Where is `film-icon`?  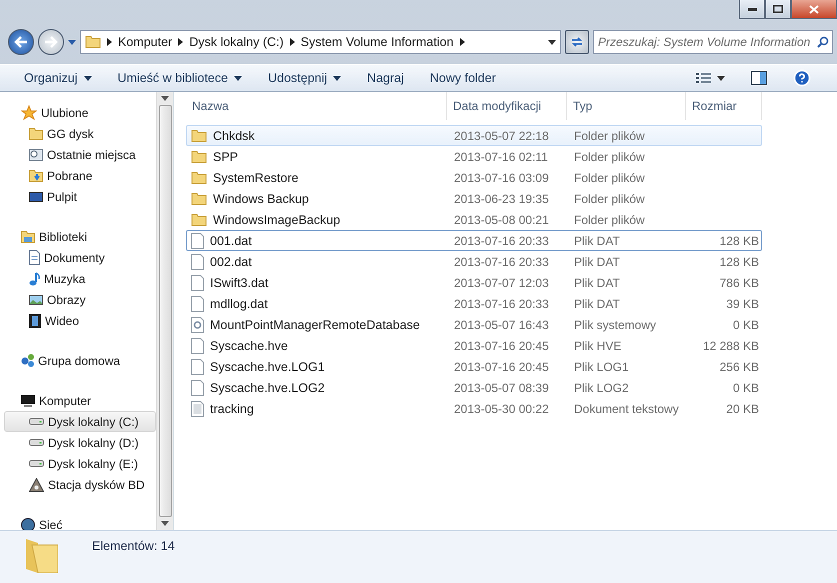 film-icon is located at coordinates (35, 321).